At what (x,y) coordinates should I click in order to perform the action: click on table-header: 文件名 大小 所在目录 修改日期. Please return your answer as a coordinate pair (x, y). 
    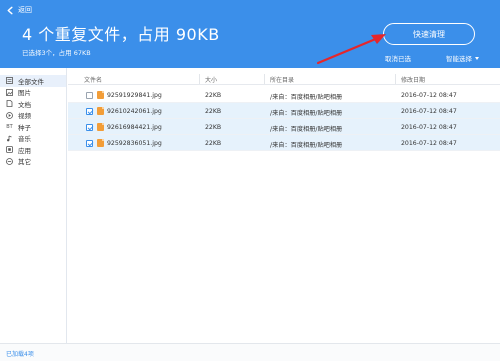
    Looking at the image, I should click on (284, 79).